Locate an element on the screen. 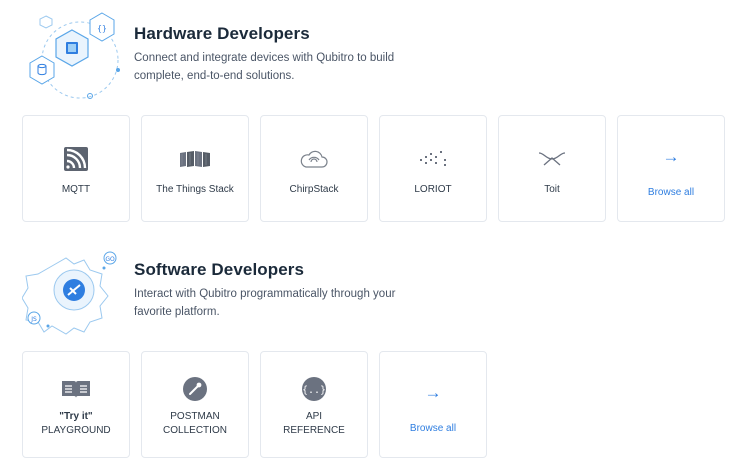 Image resolution: width=748 pixels, height=467 pixels. card-label: "Try it" PLAYGROUND is located at coordinates (76, 424).